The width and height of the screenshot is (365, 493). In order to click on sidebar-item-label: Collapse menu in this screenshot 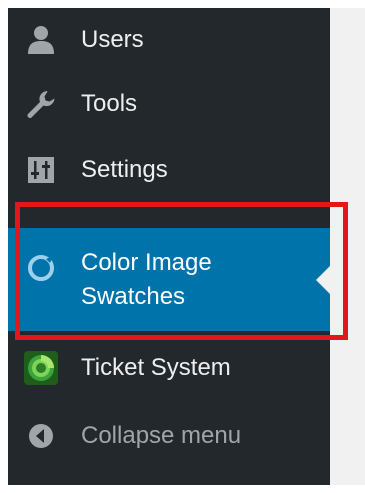, I will do `click(161, 435)`.